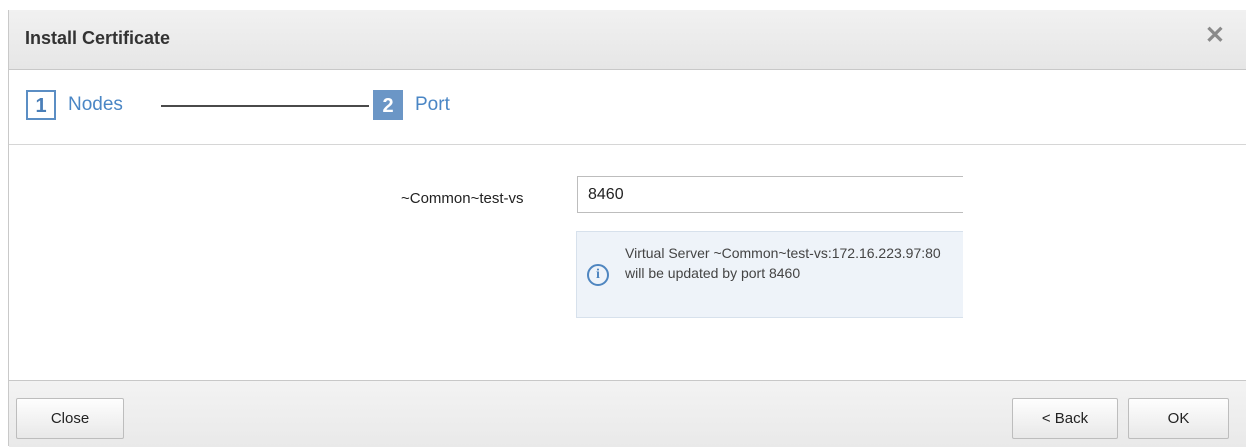  What do you see at coordinates (1065, 418) in the screenshot?
I see `back-button: < Back` at bounding box center [1065, 418].